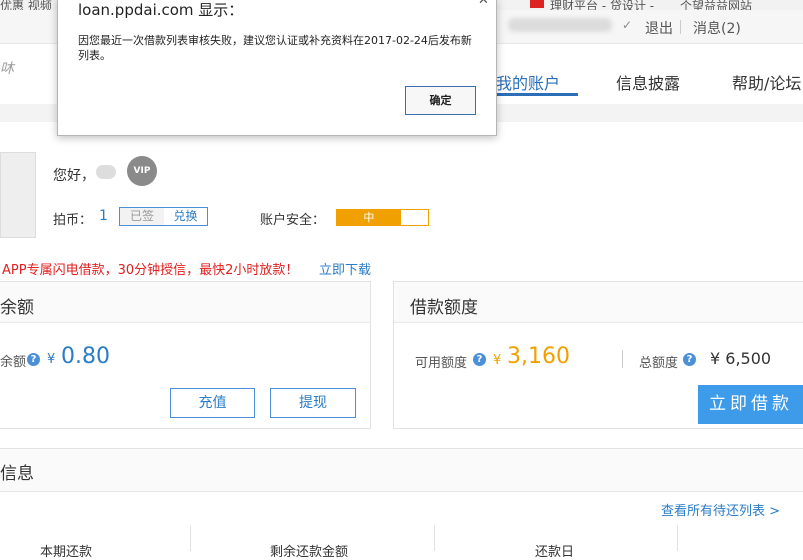 Image resolution: width=803 pixels, height=560 pixels. What do you see at coordinates (73, 220) in the screenshot?
I see `coins-label: 拍币：` at bounding box center [73, 220].